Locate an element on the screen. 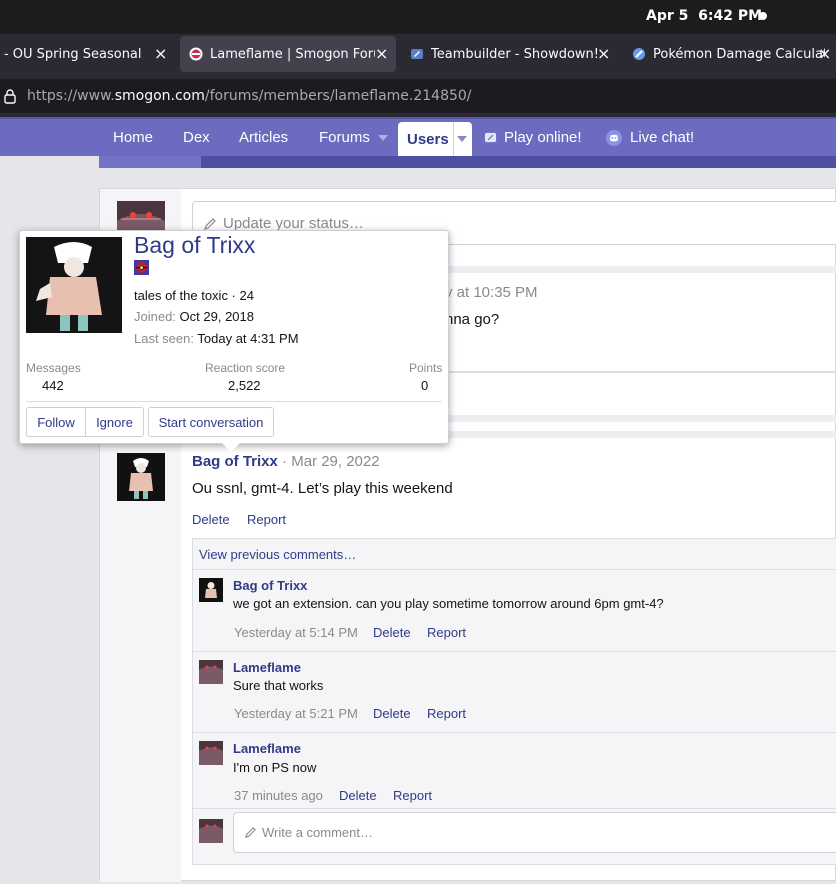 The height and width of the screenshot is (884, 836). post-time-partial: y at 10:35 PM is located at coordinates (491, 292).